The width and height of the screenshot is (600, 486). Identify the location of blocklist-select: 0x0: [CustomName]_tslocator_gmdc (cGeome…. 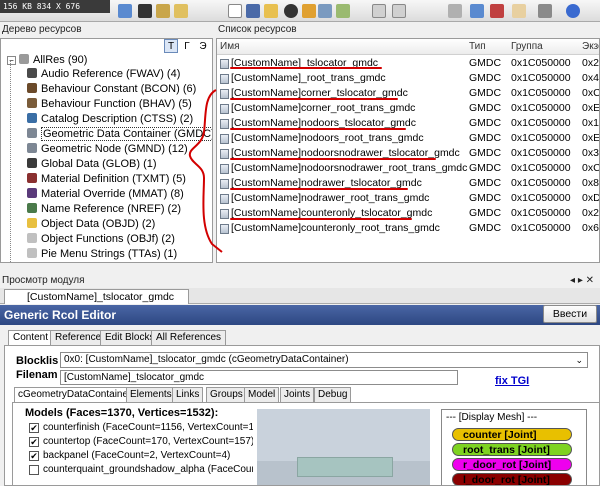
(324, 360).